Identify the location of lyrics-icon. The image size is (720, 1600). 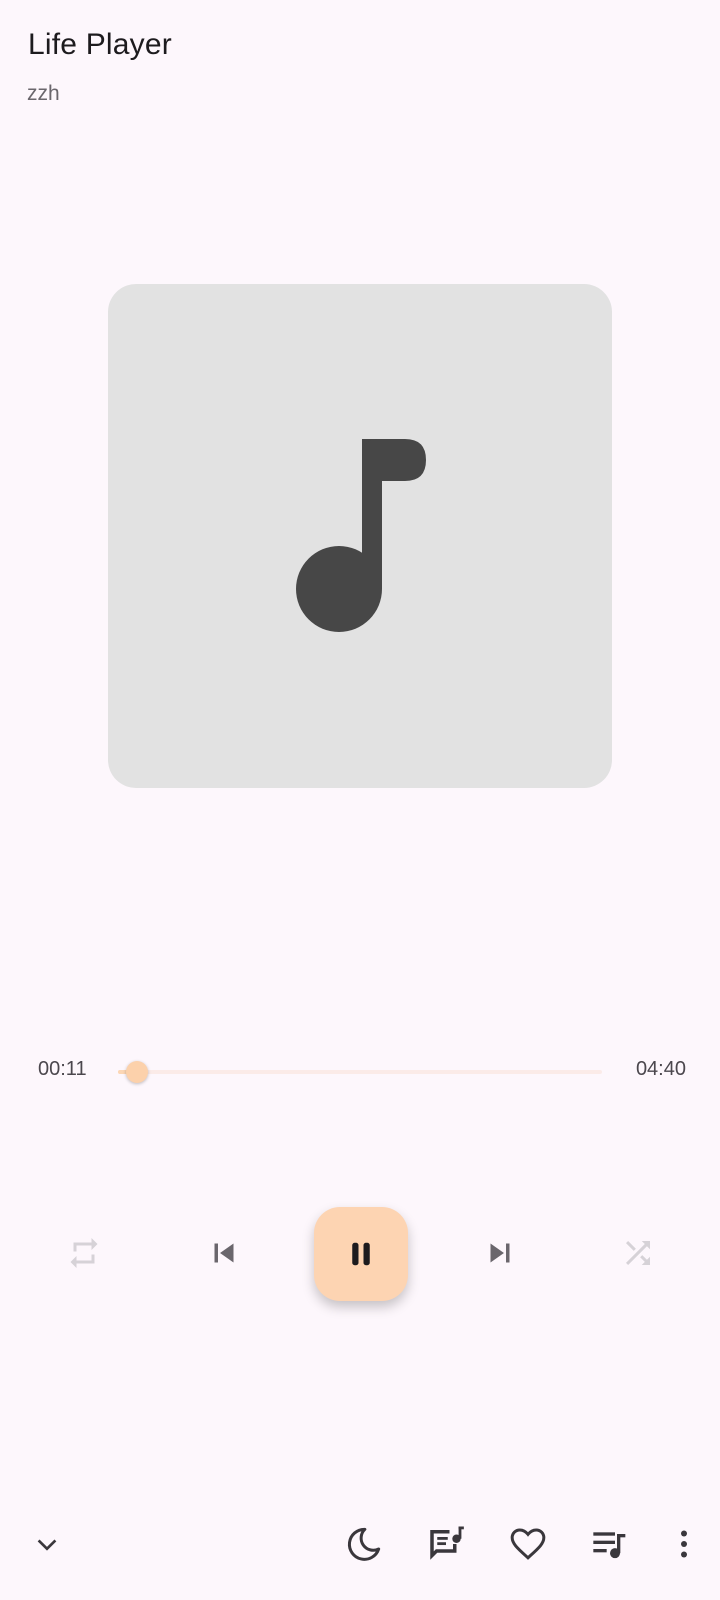
(447, 1543).